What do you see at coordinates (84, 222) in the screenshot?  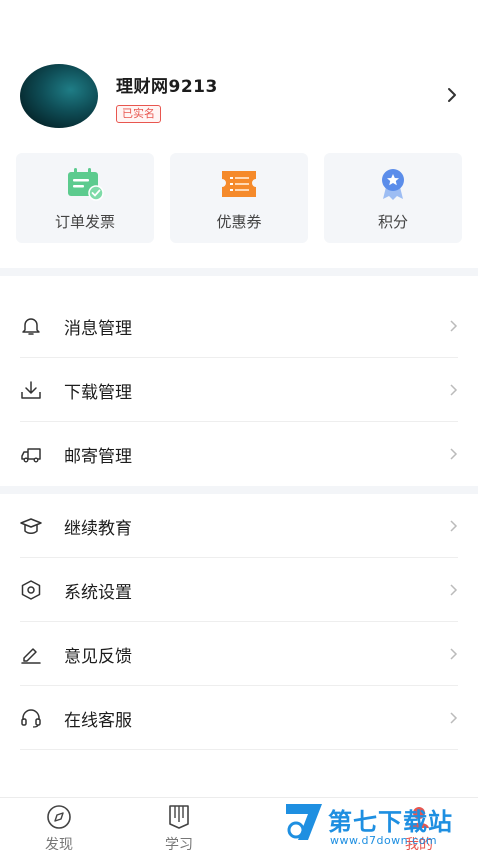 I see `invoice-label: 订单发票` at bounding box center [84, 222].